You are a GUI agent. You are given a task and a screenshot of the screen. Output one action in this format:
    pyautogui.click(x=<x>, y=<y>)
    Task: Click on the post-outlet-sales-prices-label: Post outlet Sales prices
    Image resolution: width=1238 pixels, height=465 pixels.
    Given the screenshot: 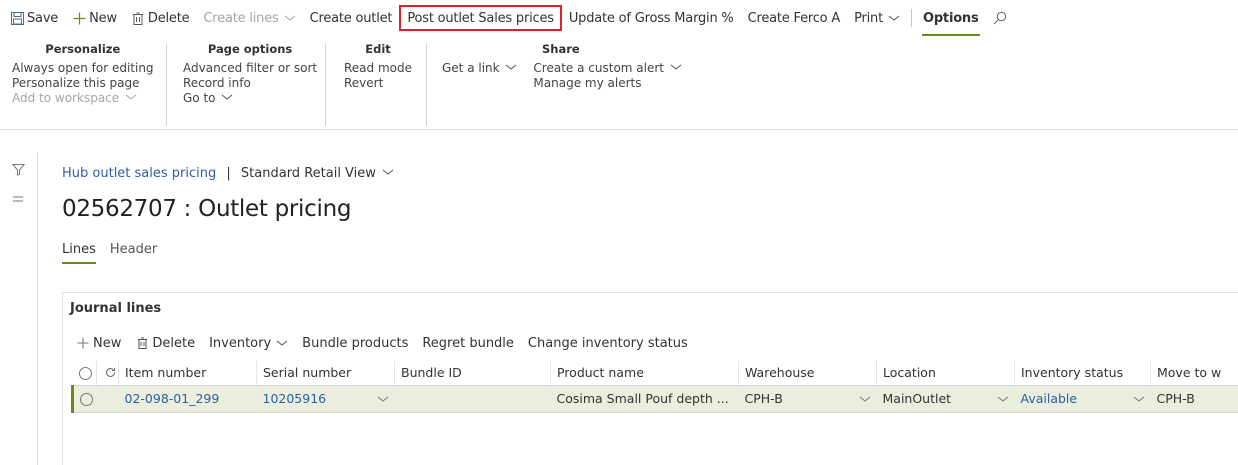 What is the action you would take?
    pyautogui.click(x=480, y=18)
    